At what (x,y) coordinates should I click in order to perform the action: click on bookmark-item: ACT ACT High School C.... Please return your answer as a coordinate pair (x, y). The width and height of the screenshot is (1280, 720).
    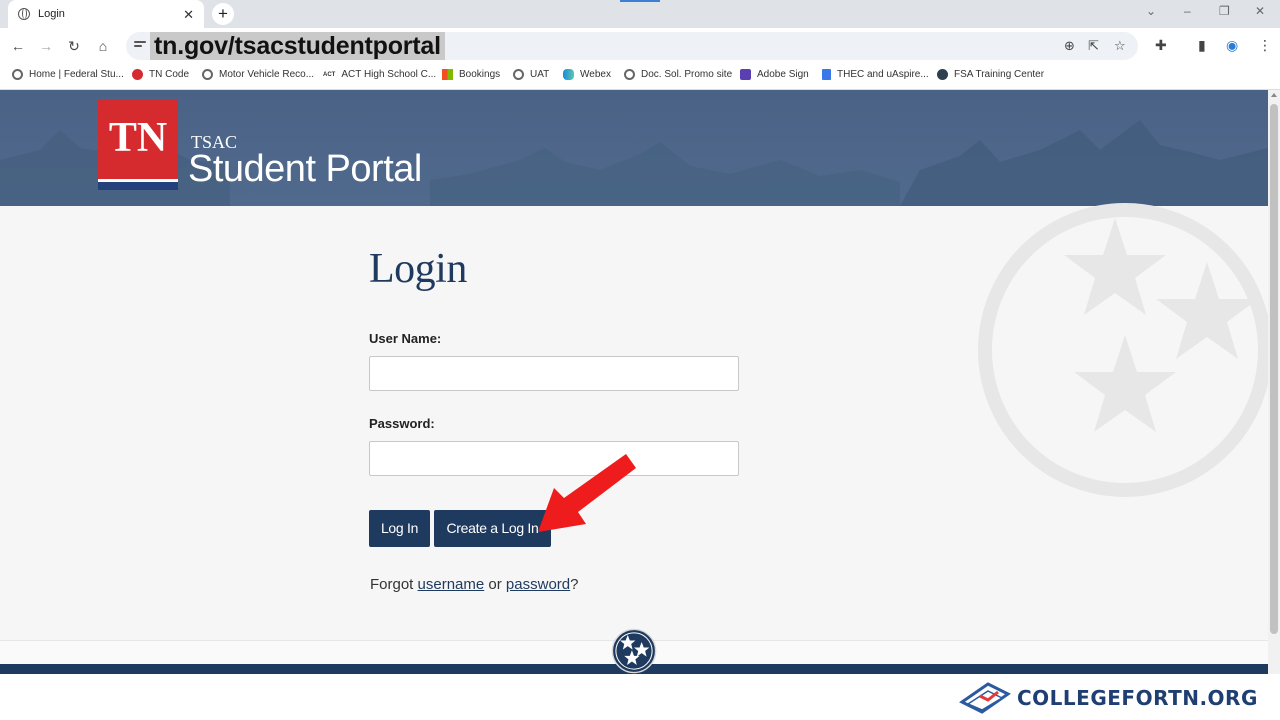
    Looking at the image, I should click on (379, 74).